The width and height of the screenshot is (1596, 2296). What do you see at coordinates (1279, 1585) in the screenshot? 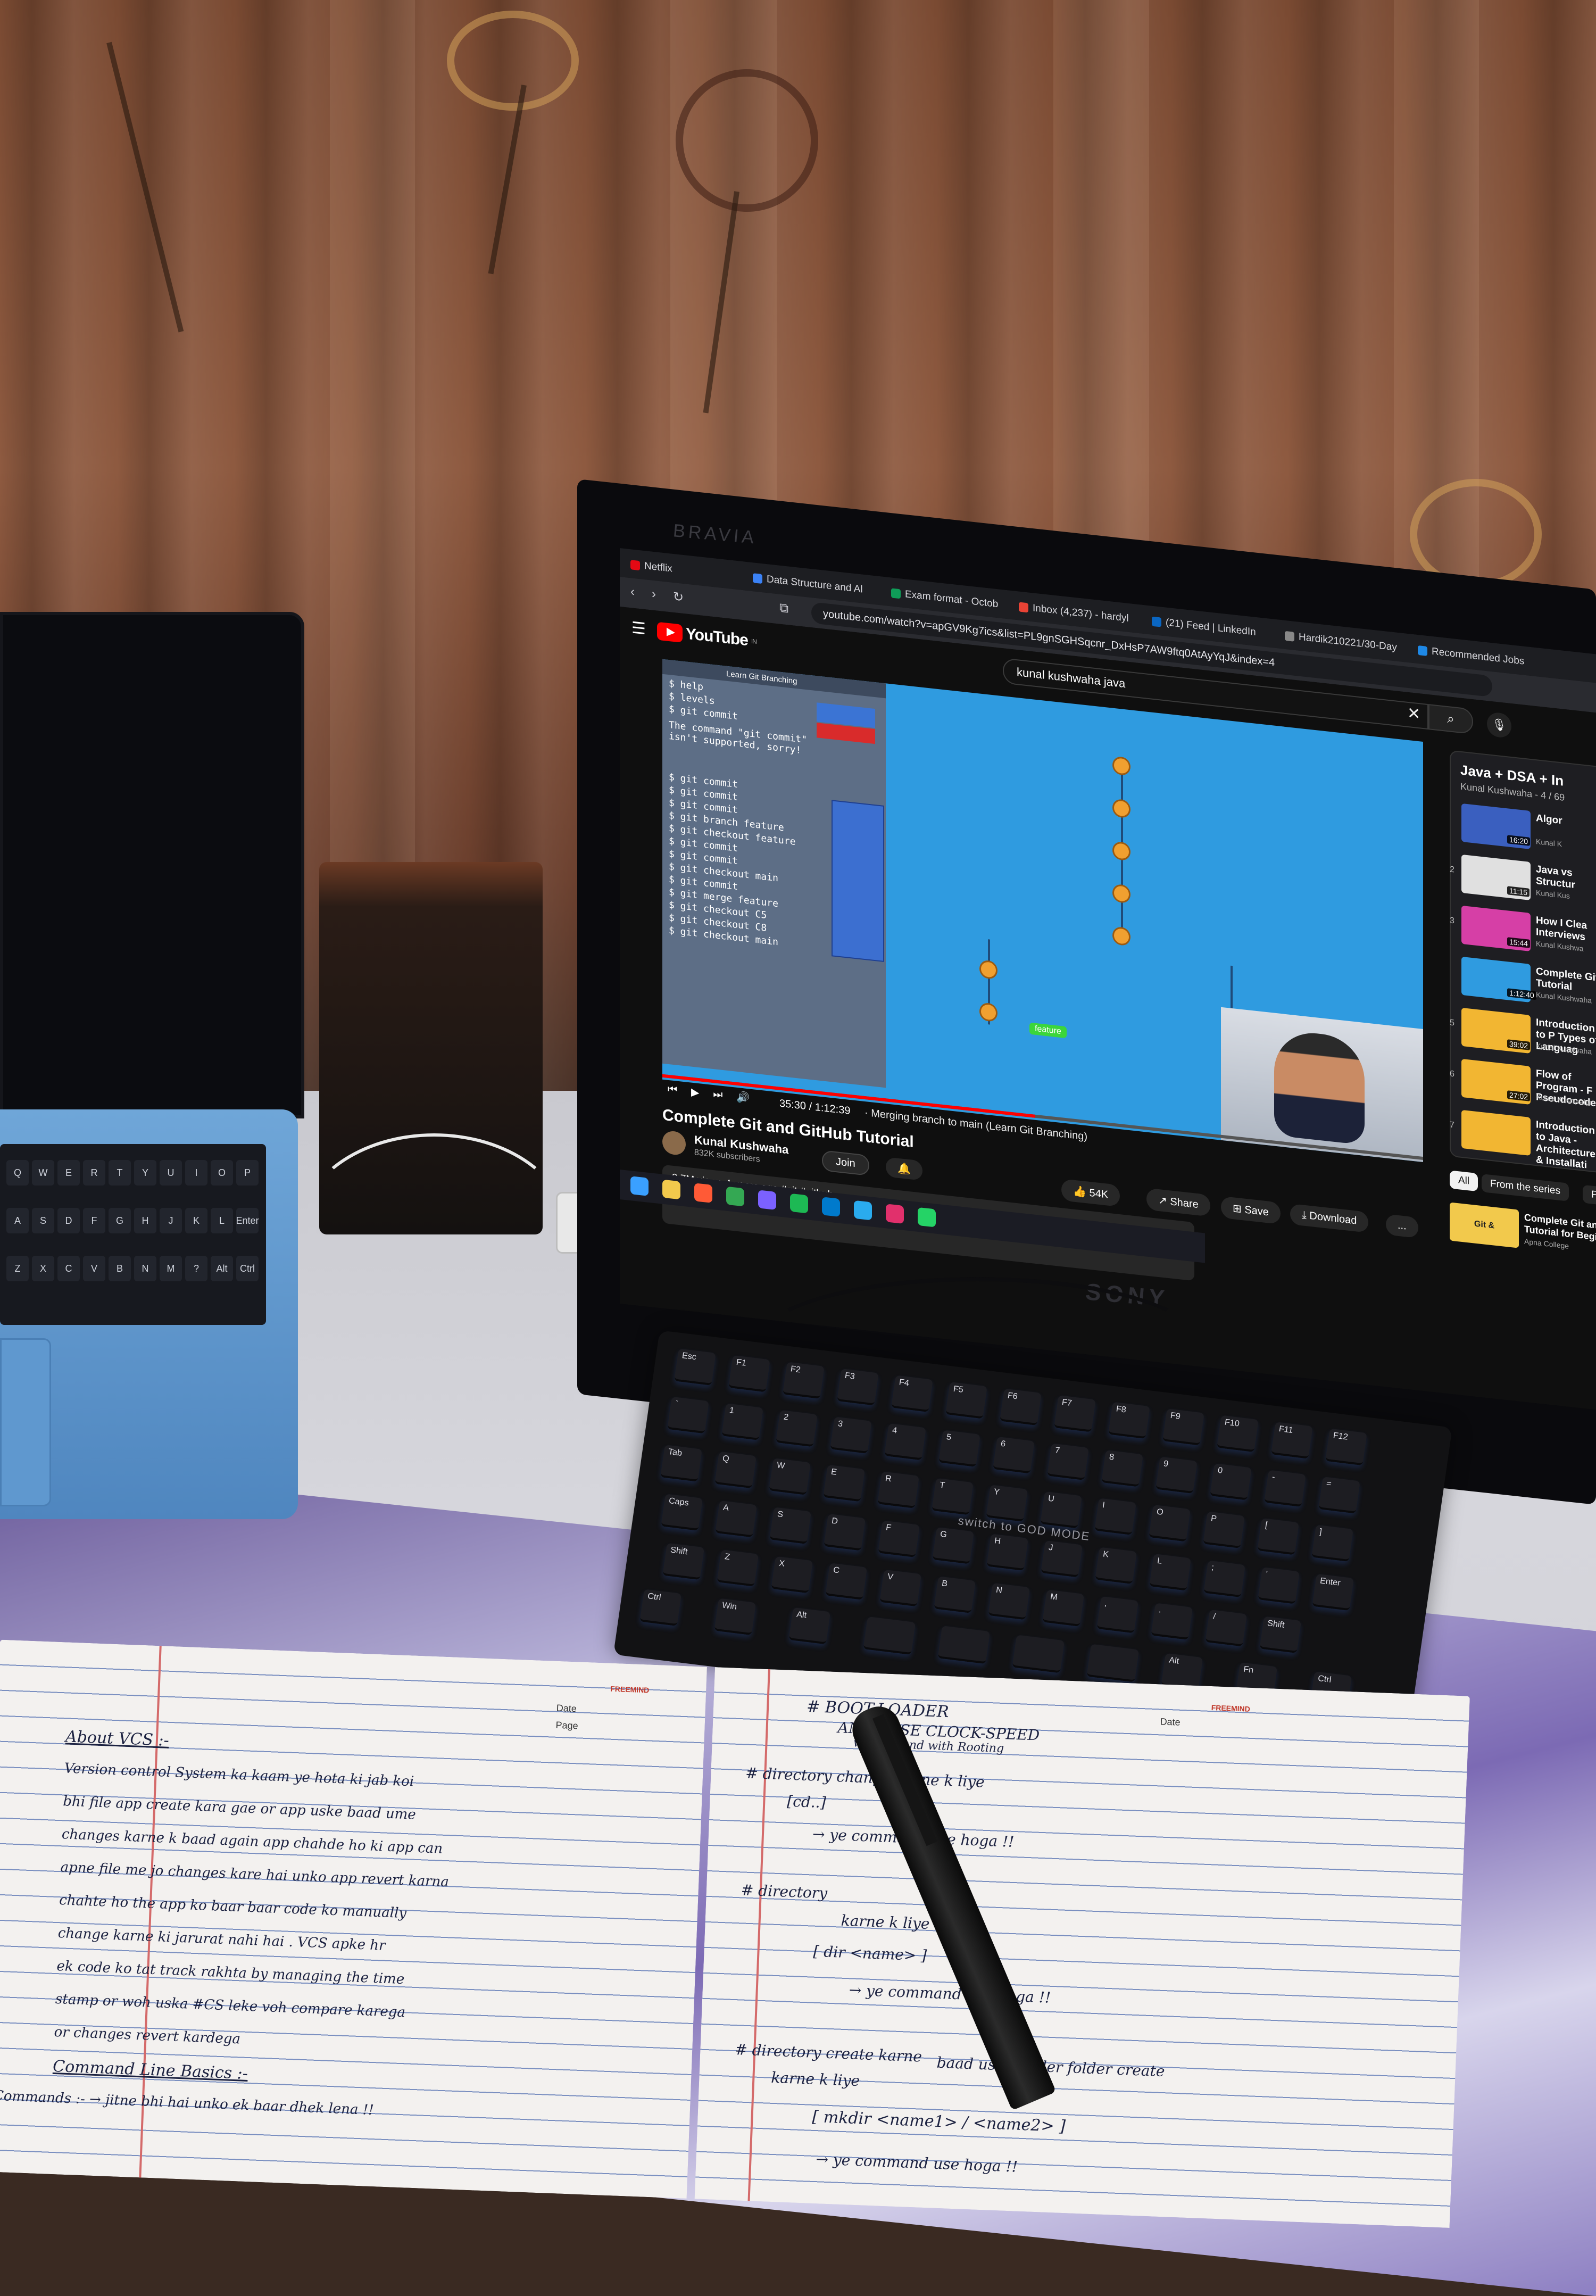
I see `keyboard-key: '` at bounding box center [1279, 1585].